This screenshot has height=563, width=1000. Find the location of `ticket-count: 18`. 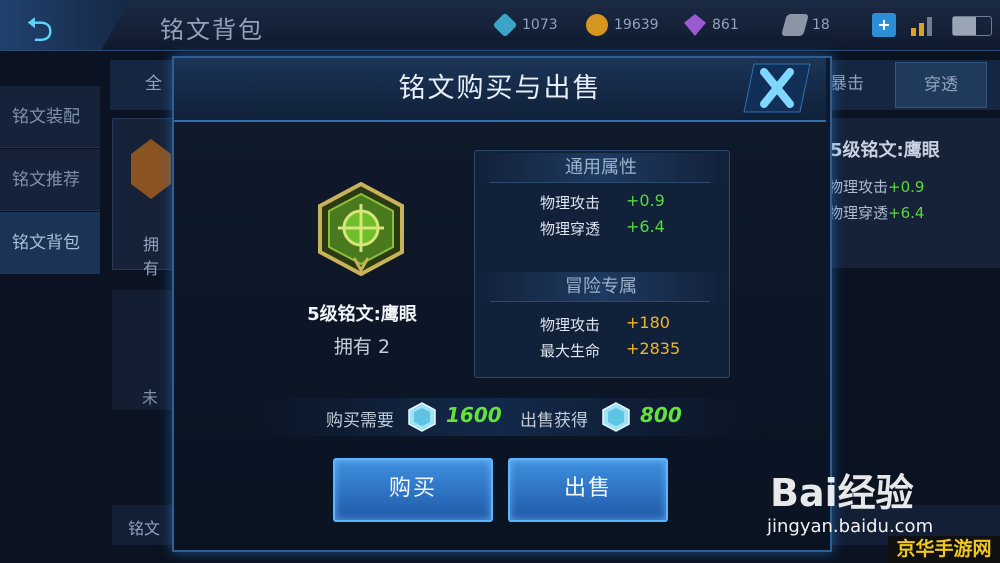

ticket-count: 18 is located at coordinates (821, 25).